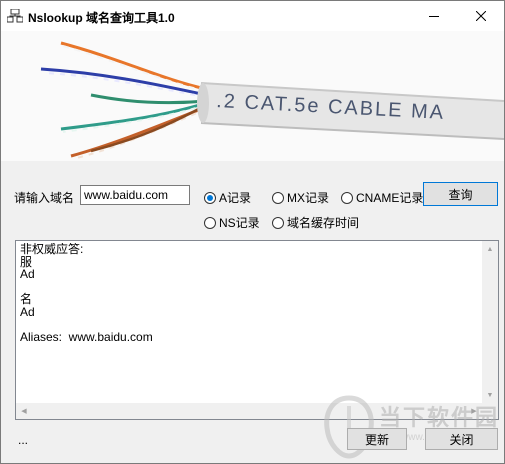  Describe the element at coordinates (490, 411) in the screenshot. I see `scrollbar-corner` at that location.